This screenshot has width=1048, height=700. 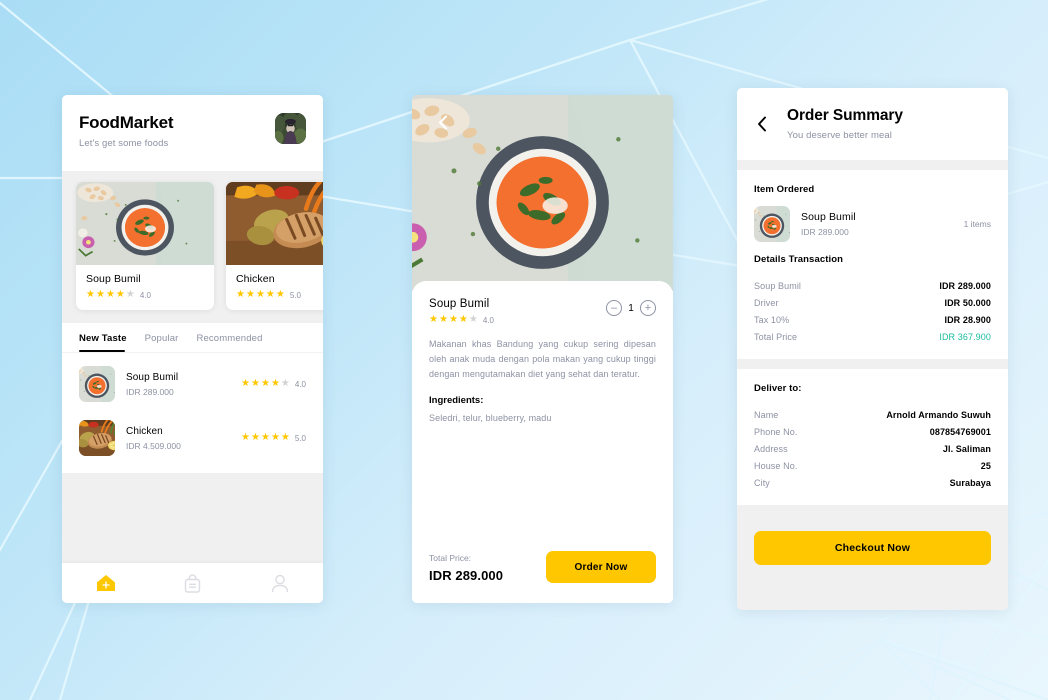 What do you see at coordinates (466, 575) in the screenshot?
I see `total-price-value: IDR 289.000` at bounding box center [466, 575].